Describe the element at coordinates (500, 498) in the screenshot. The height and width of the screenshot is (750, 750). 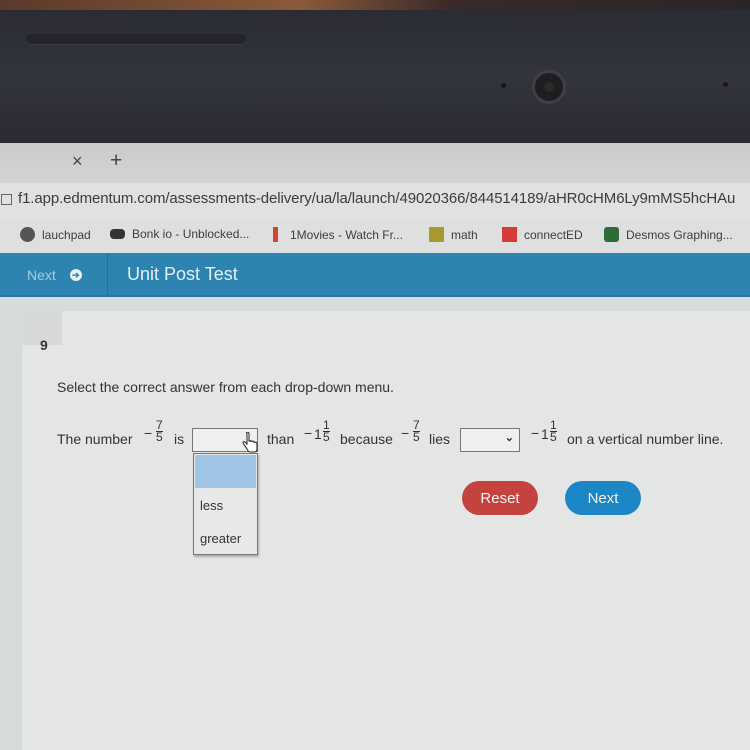
I see `reset-button: Reset` at that location.